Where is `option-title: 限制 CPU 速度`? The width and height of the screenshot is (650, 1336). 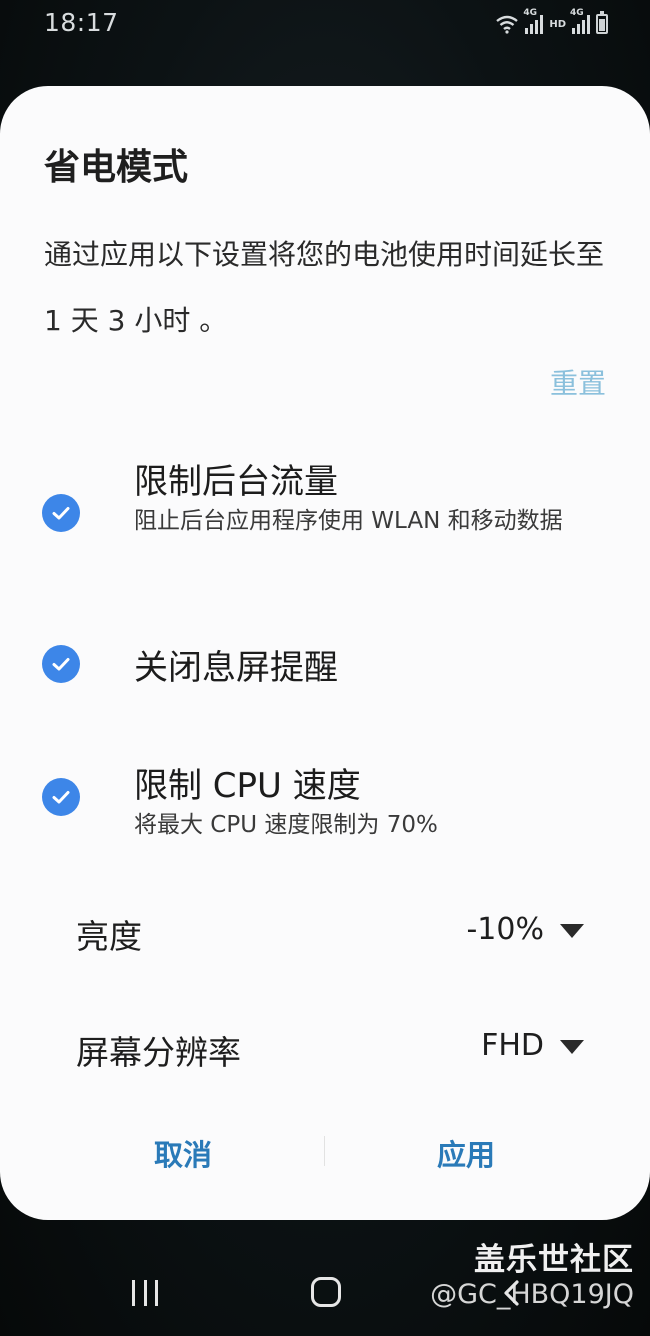
option-title: 限制 CPU 速度 is located at coordinates (247, 786).